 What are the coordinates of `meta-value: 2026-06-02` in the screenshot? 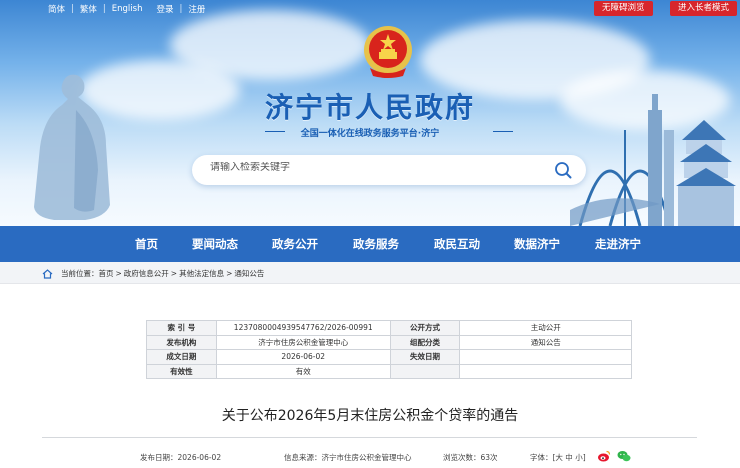 It's located at (303, 357).